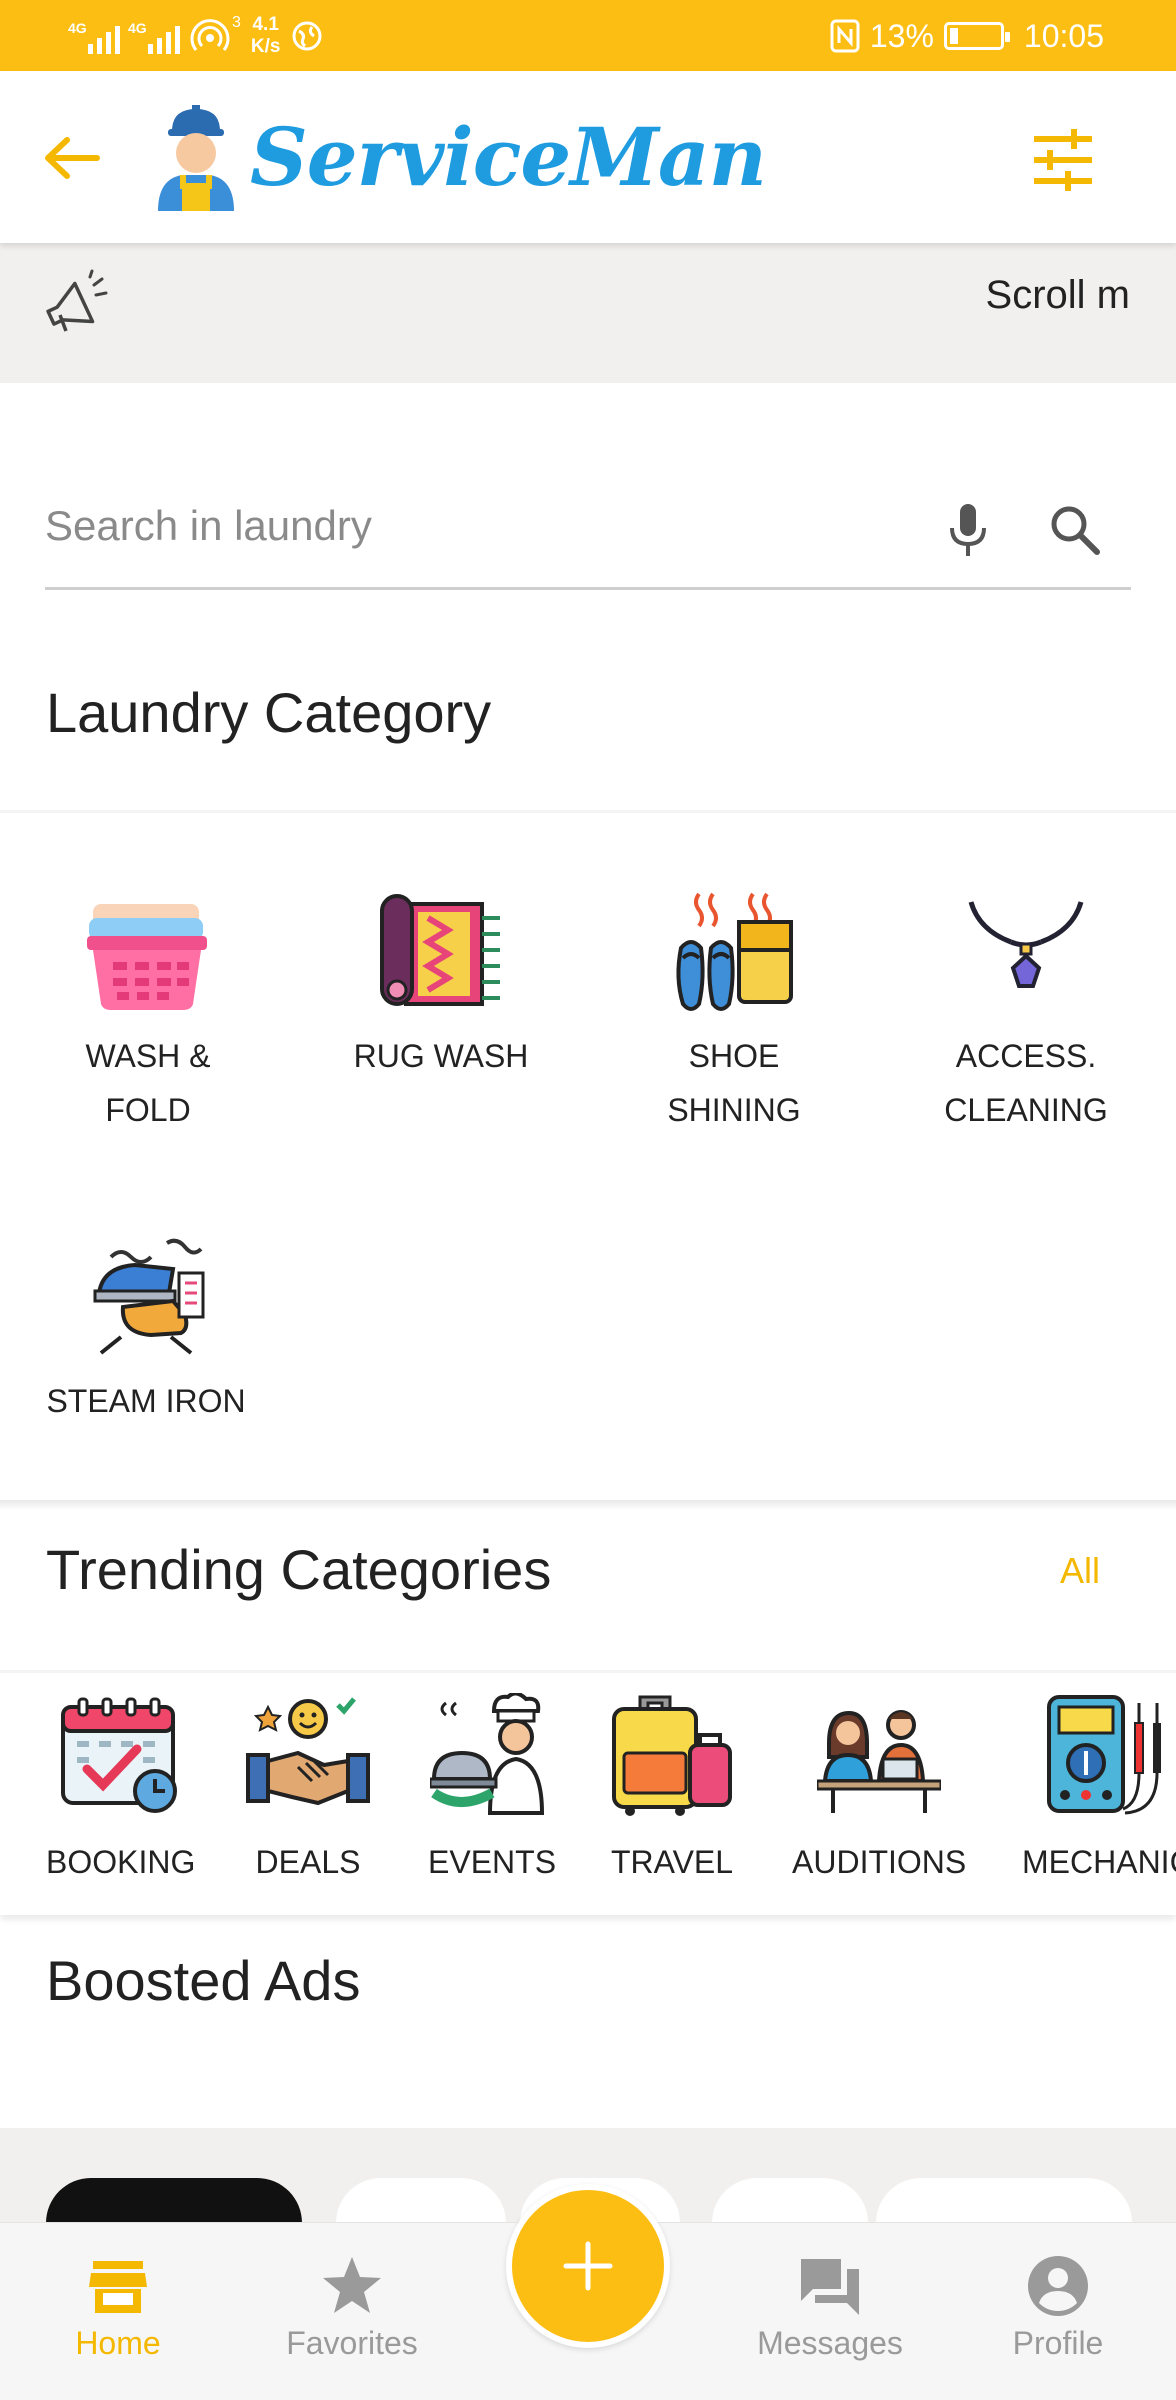 This screenshot has width=1176, height=2400. What do you see at coordinates (440, 950) in the screenshot?
I see `rug-icon` at bounding box center [440, 950].